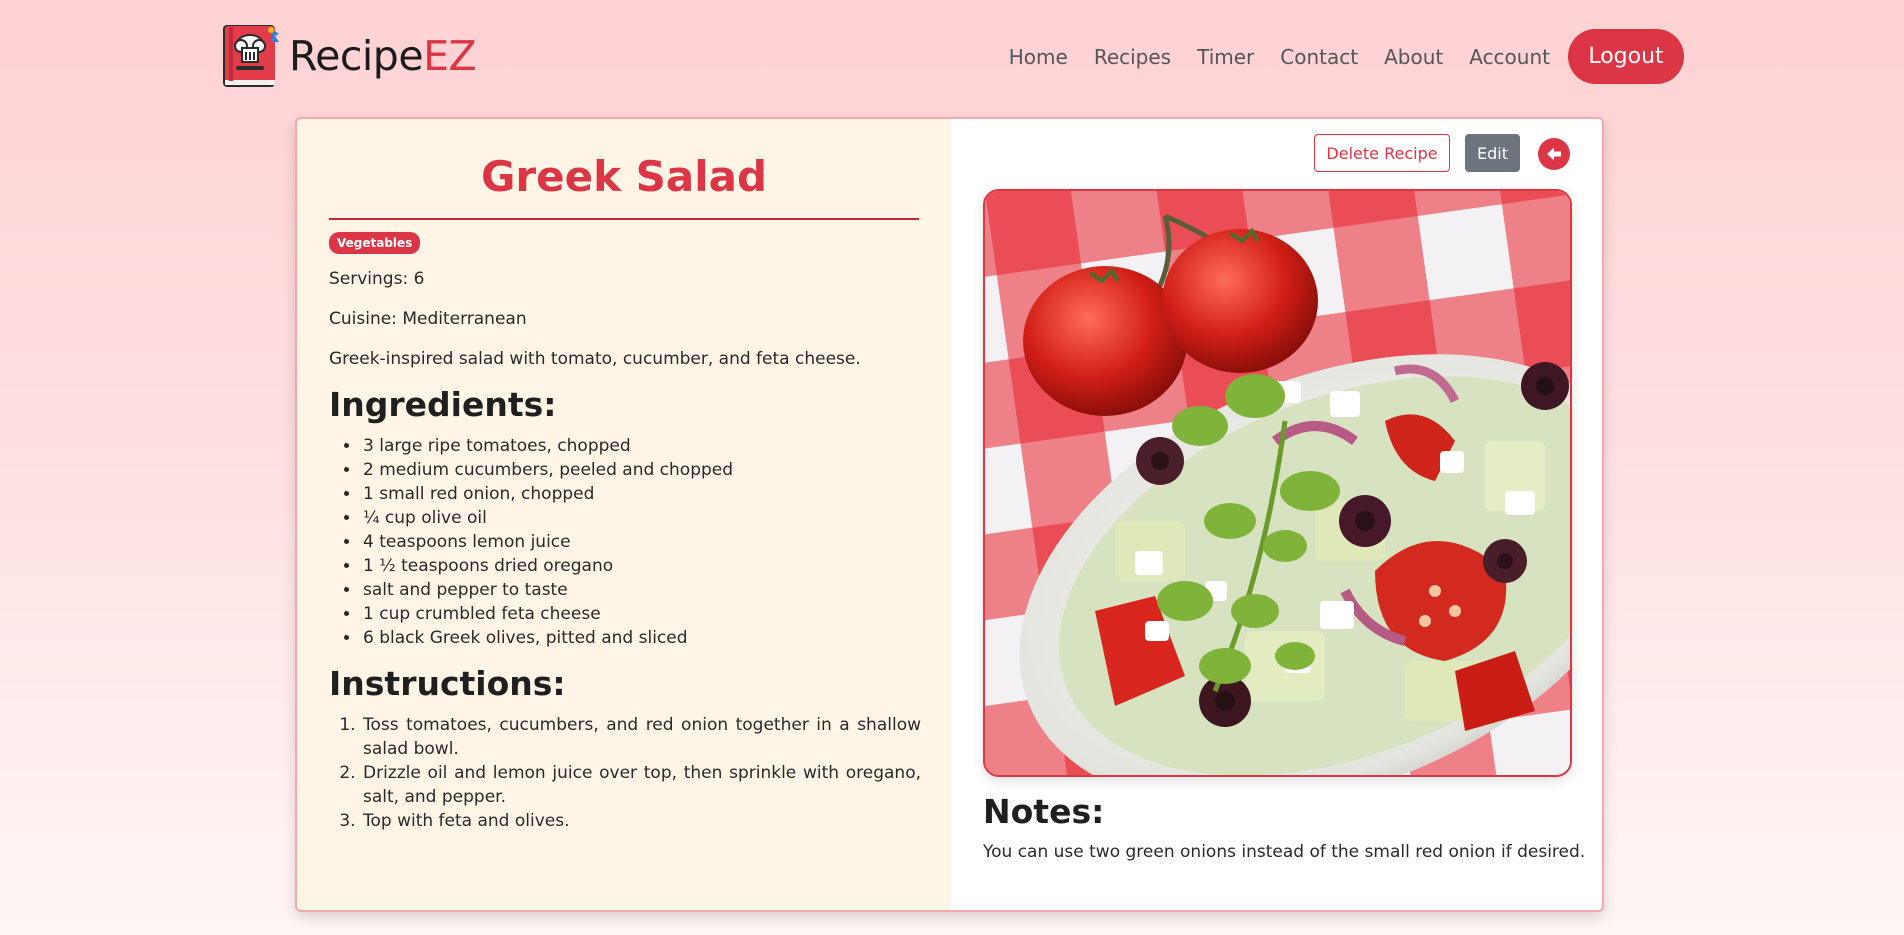 This screenshot has width=1904, height=935. Describe the element at coordinates (641, 470) in the screenshot. I see `ingredient-item: 2 medium cucumbers, peeled and chopped` at that location.